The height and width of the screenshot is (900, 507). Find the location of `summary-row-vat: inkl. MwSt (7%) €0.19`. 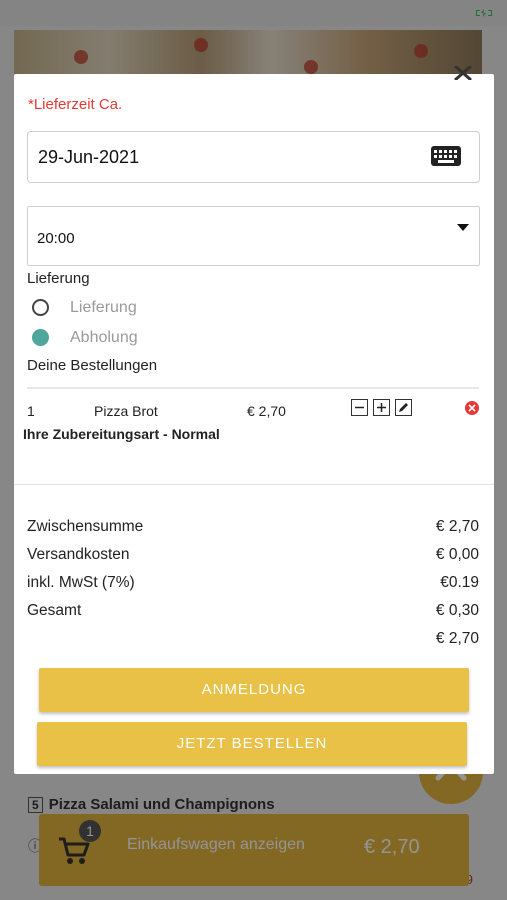

summary-row-vat: inkl. MwSt (7%) €0.19 is located at coordinates (253, 584).